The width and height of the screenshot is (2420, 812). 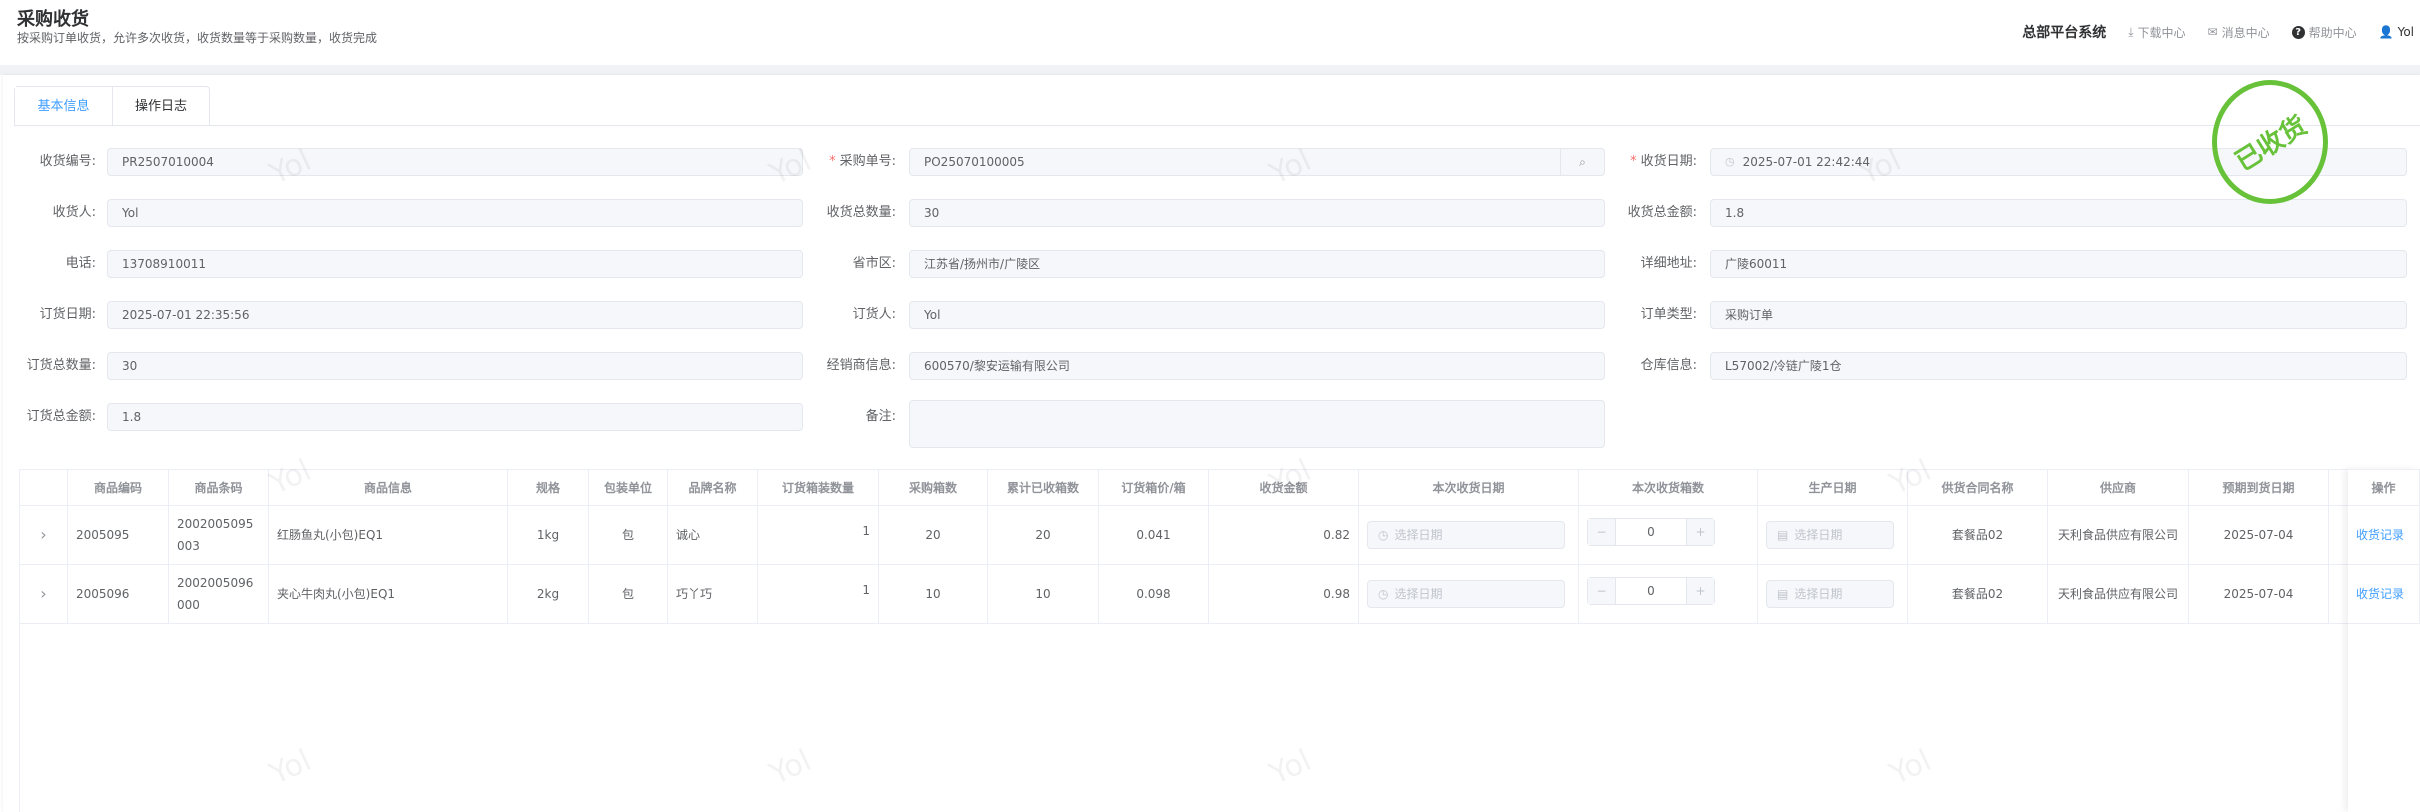 What do you see at coordinates (61, 416) in the screenshot?
I see `label-text: 订货总金额:` at bounding box center [61, 416].